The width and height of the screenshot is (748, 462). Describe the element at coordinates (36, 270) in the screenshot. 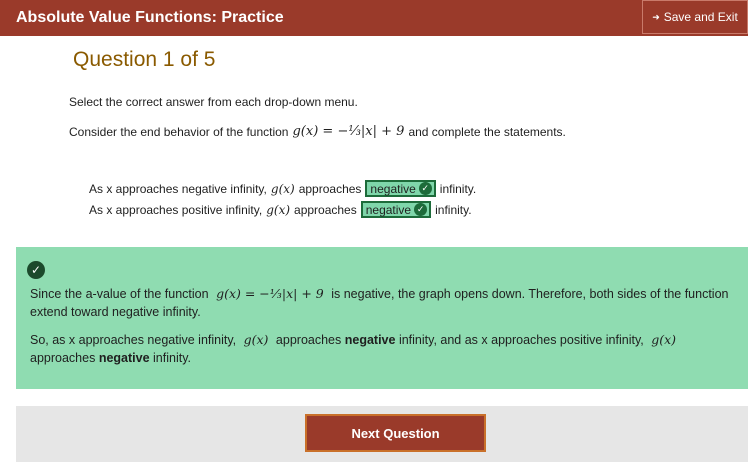

I see `check-circle-icon: ✓` at that location.